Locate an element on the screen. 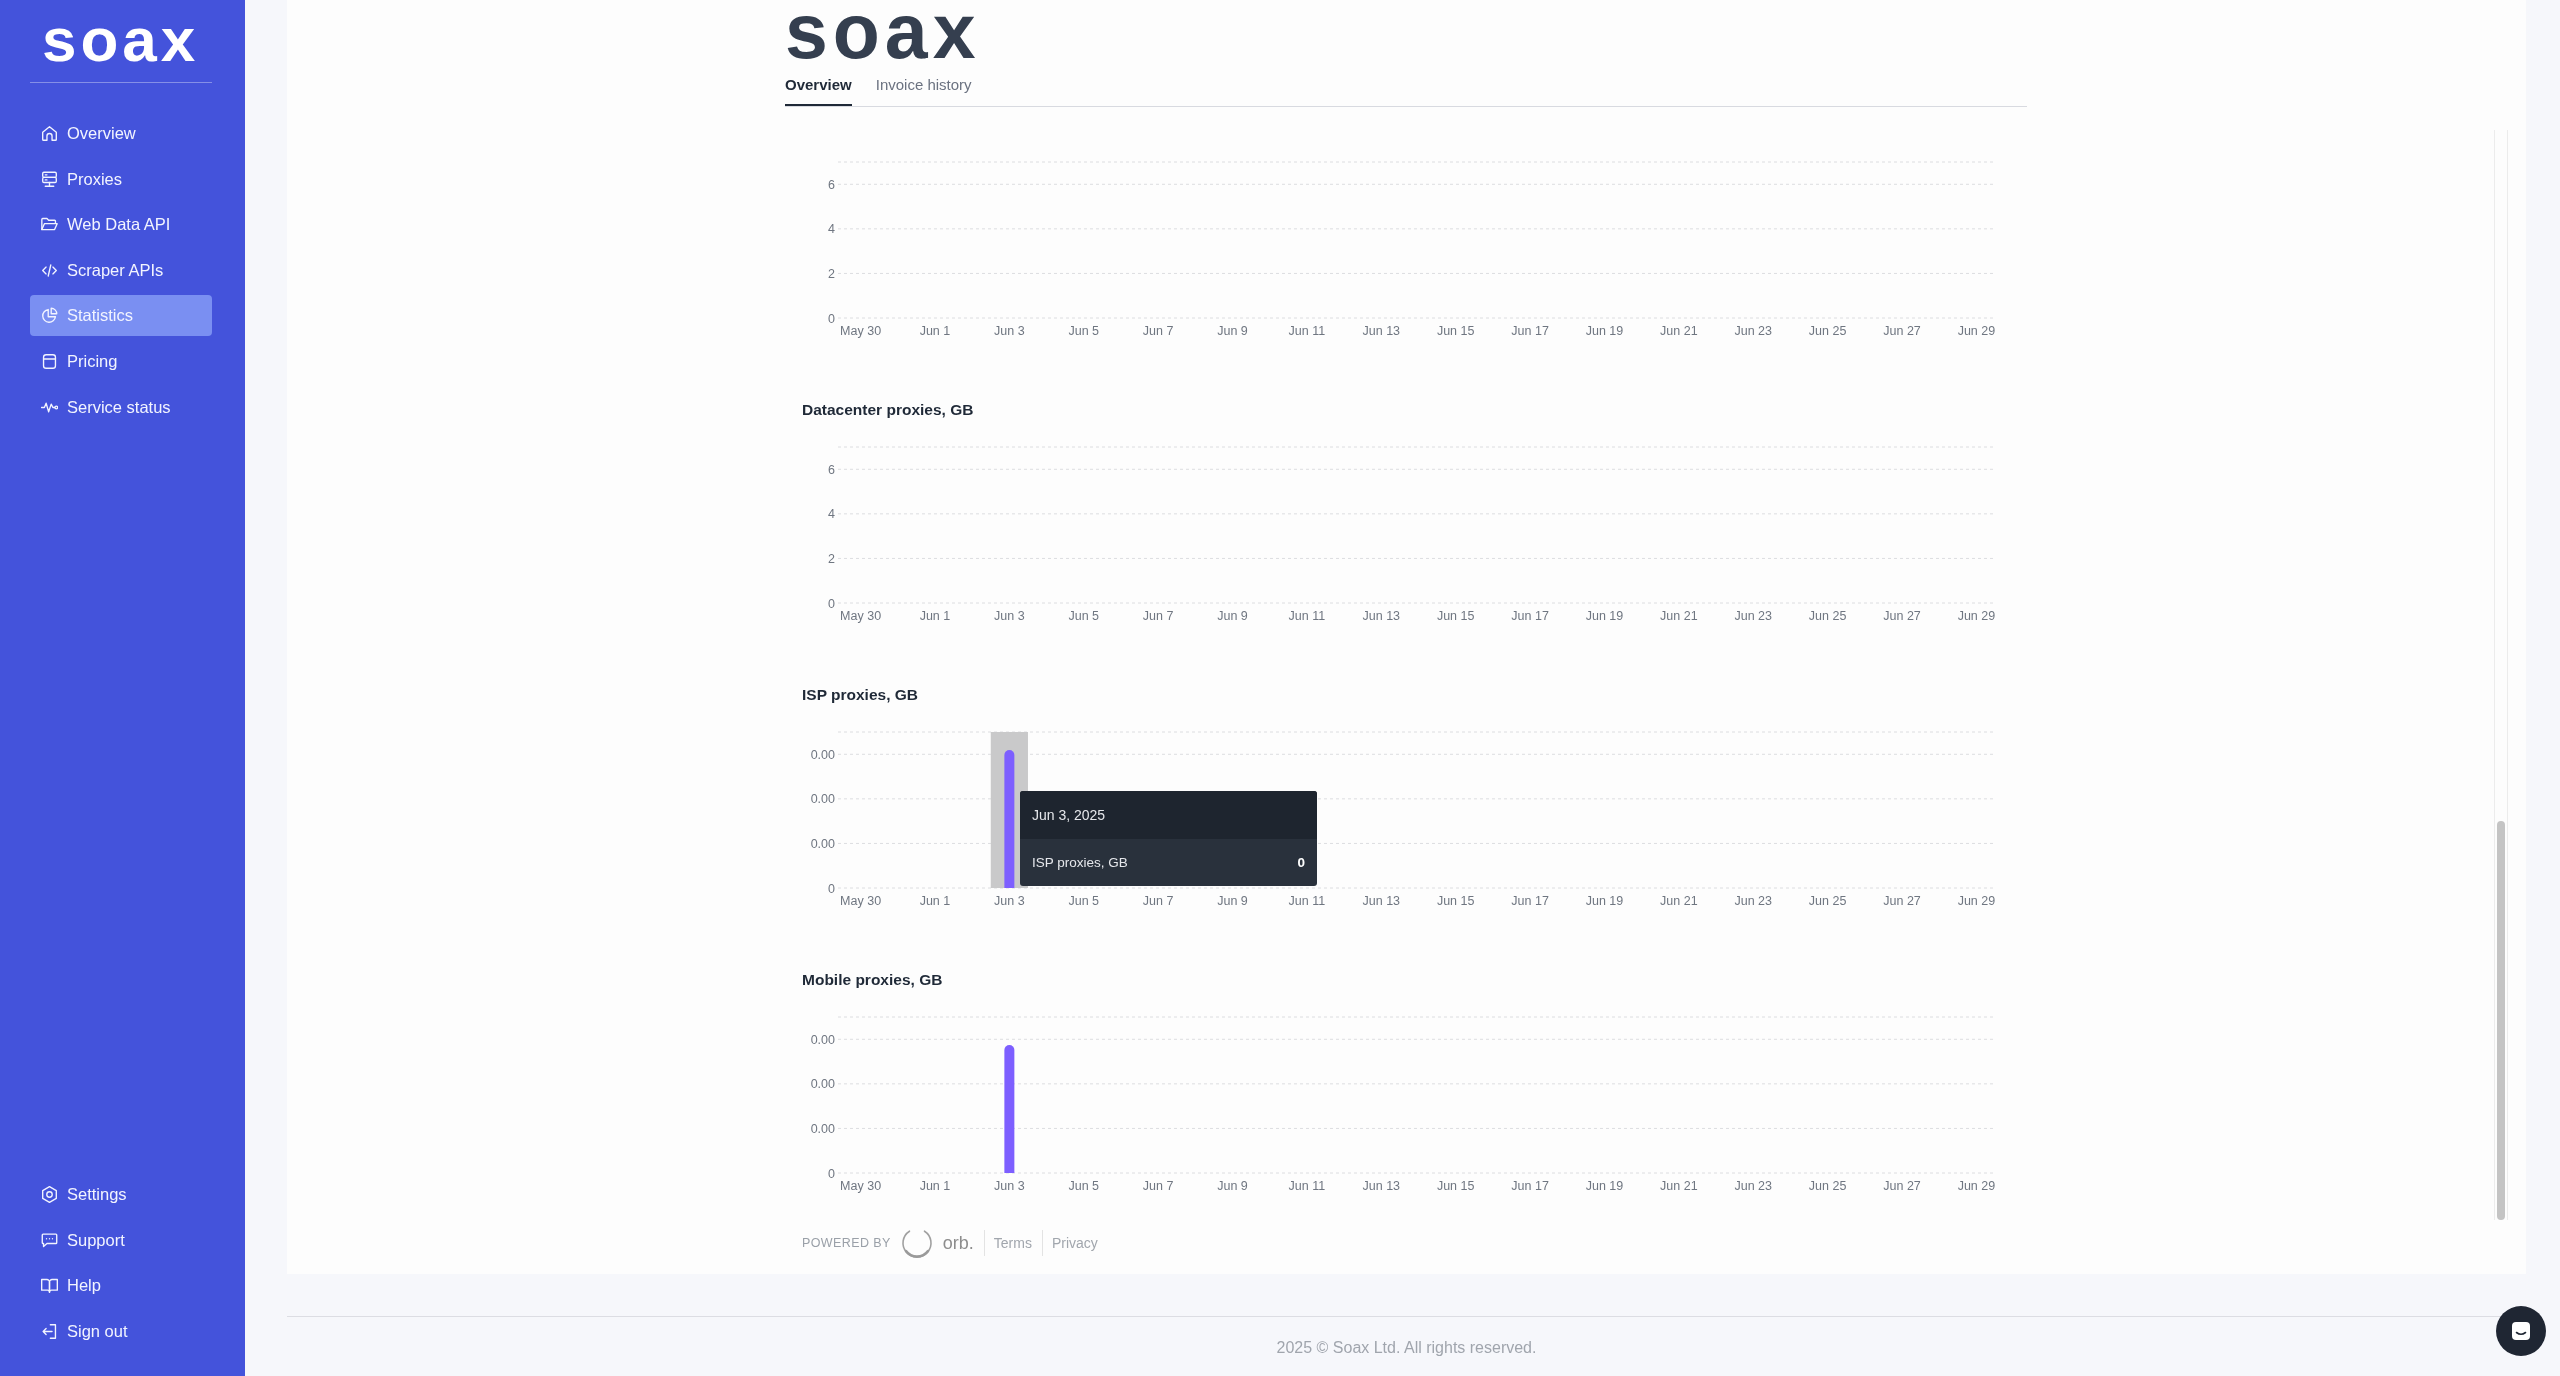  chat-bubble-icon is located at coordinates (49, 1240).